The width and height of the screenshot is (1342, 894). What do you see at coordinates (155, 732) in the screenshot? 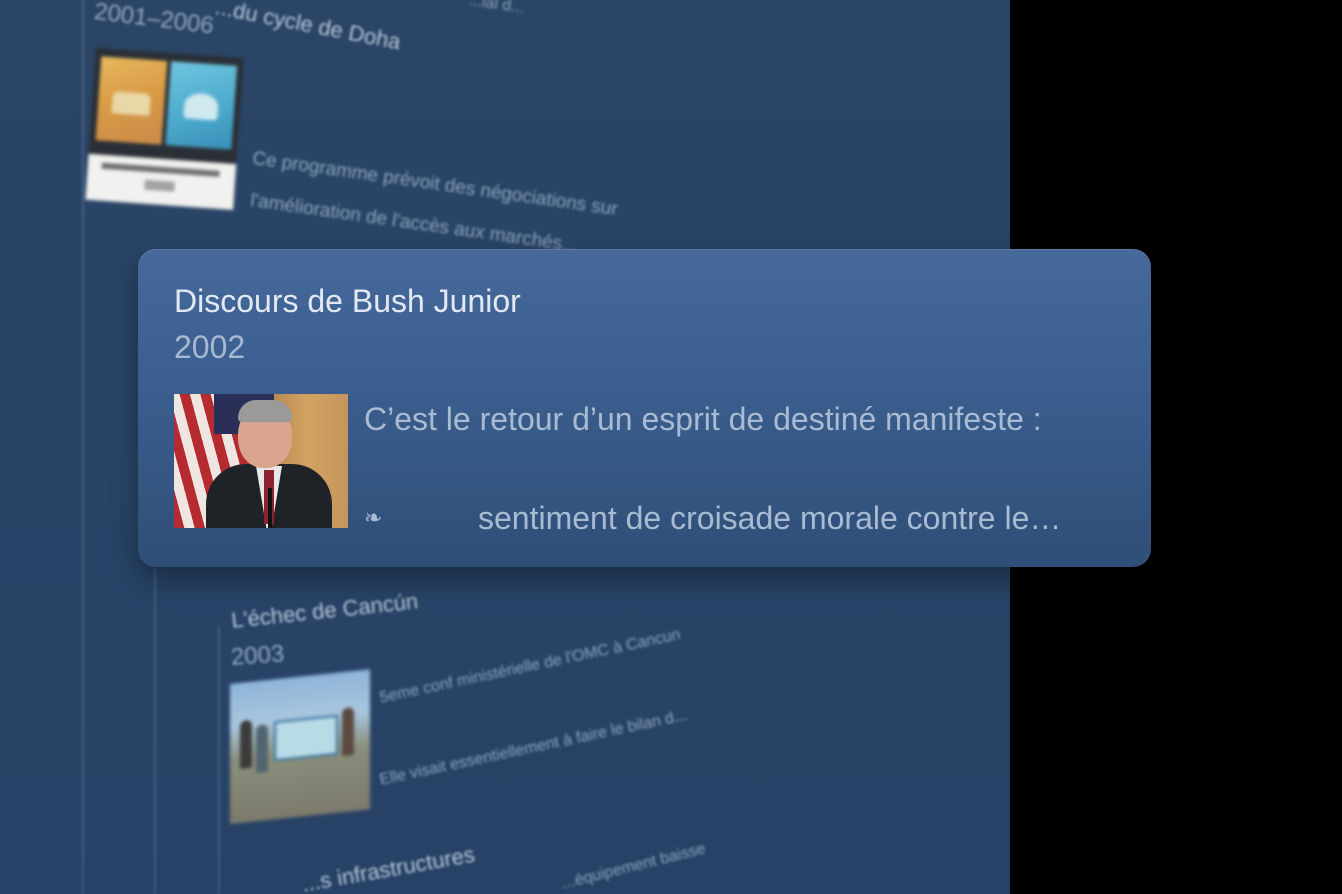
I see `timeline-branch-rail` at bounding box center [155, 732].